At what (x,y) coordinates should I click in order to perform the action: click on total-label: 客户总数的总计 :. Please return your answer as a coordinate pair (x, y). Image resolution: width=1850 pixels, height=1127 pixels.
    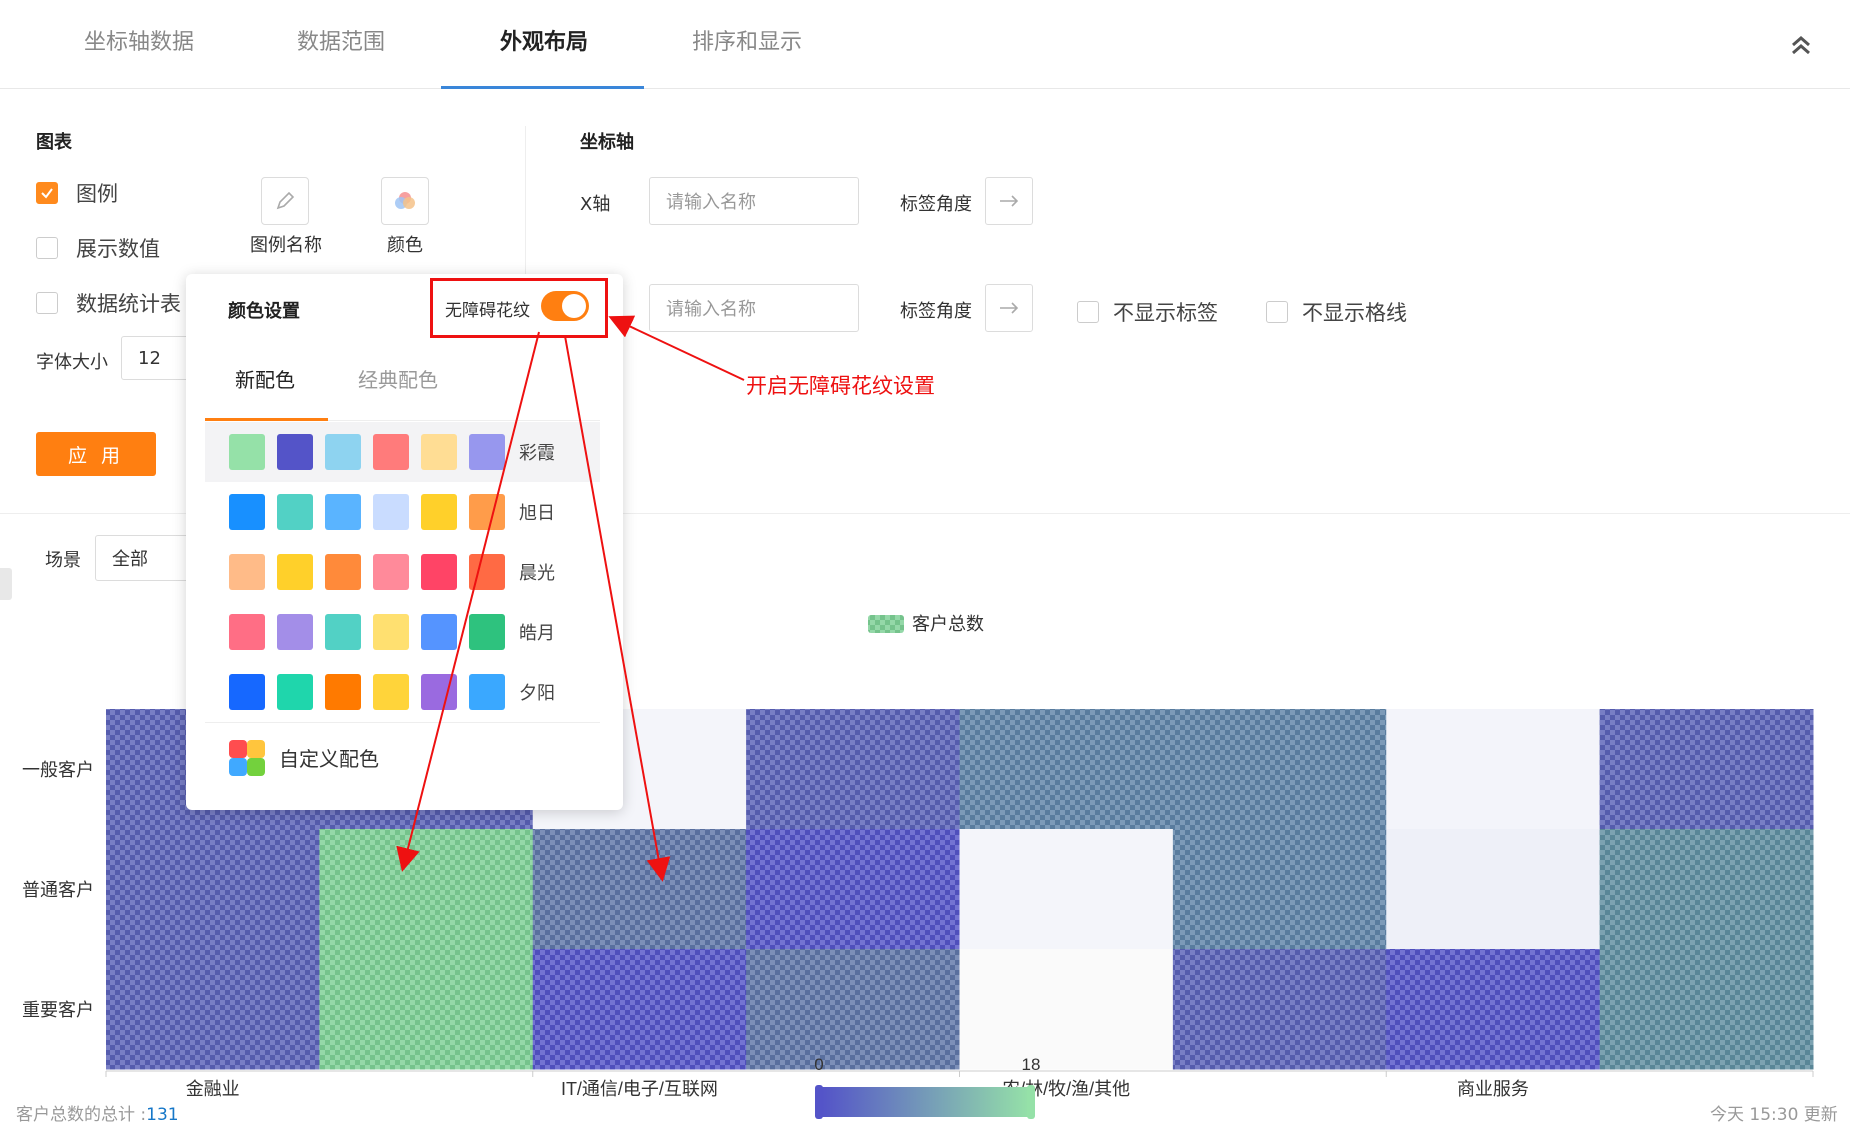
    Looking at the image, I should click on (81, 1115).